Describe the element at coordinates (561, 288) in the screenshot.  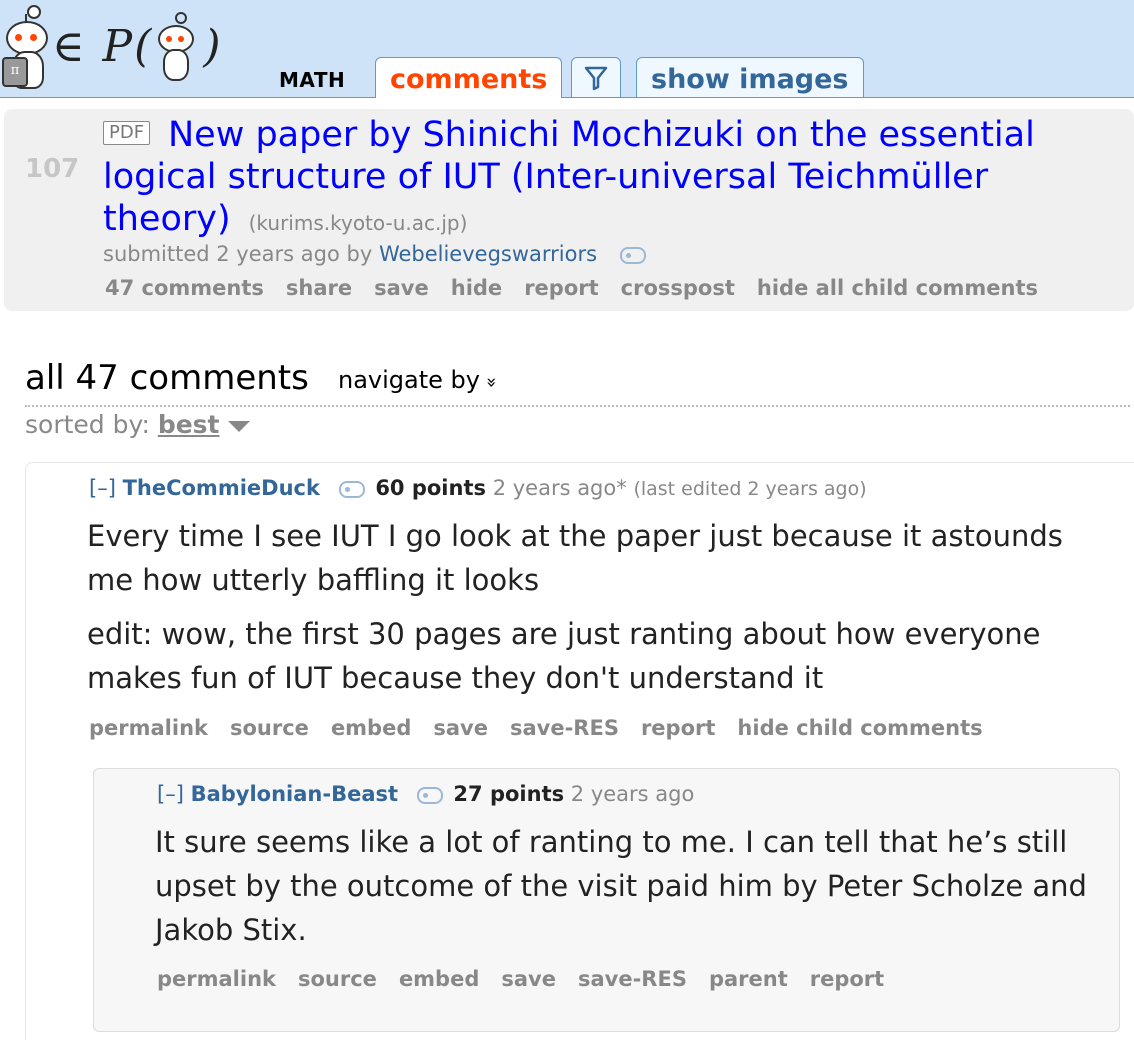
I see `post-report-button: report` at that location.